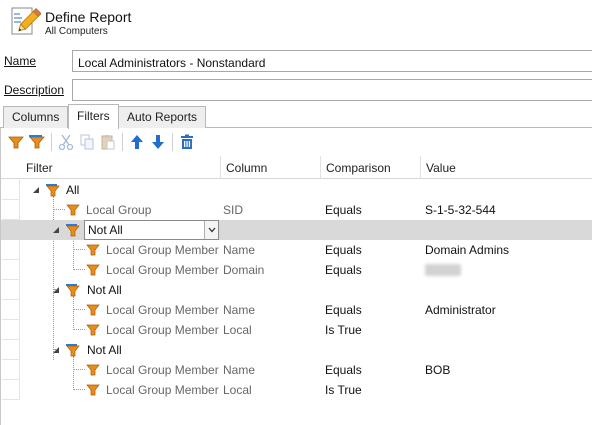  What do you see at coordinates (296, 210) in the screenshot?
I see `tree-row-condition: Local Group SID Equals S-1-5-32-544` at bounding box center [296, 210].